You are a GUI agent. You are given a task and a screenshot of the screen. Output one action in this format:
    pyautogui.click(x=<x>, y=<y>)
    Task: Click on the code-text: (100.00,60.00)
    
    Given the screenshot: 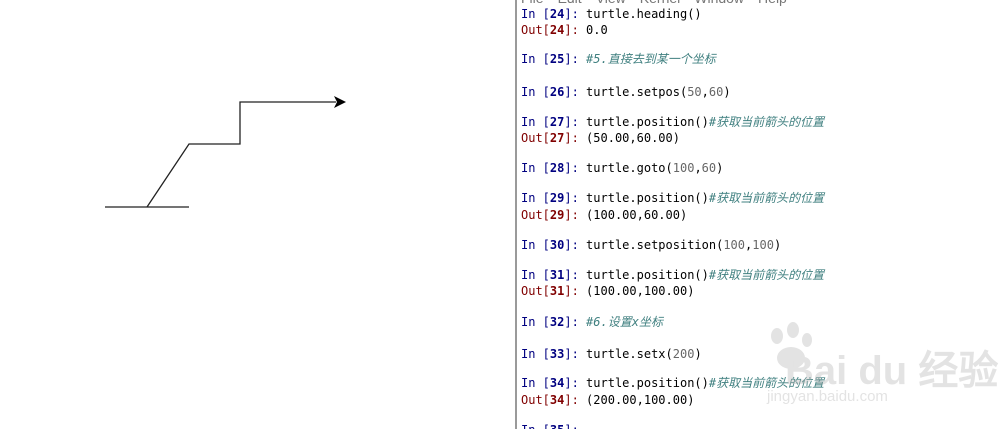 What is the action you would take?
    pyautogui.click(x=637, y=215)
    